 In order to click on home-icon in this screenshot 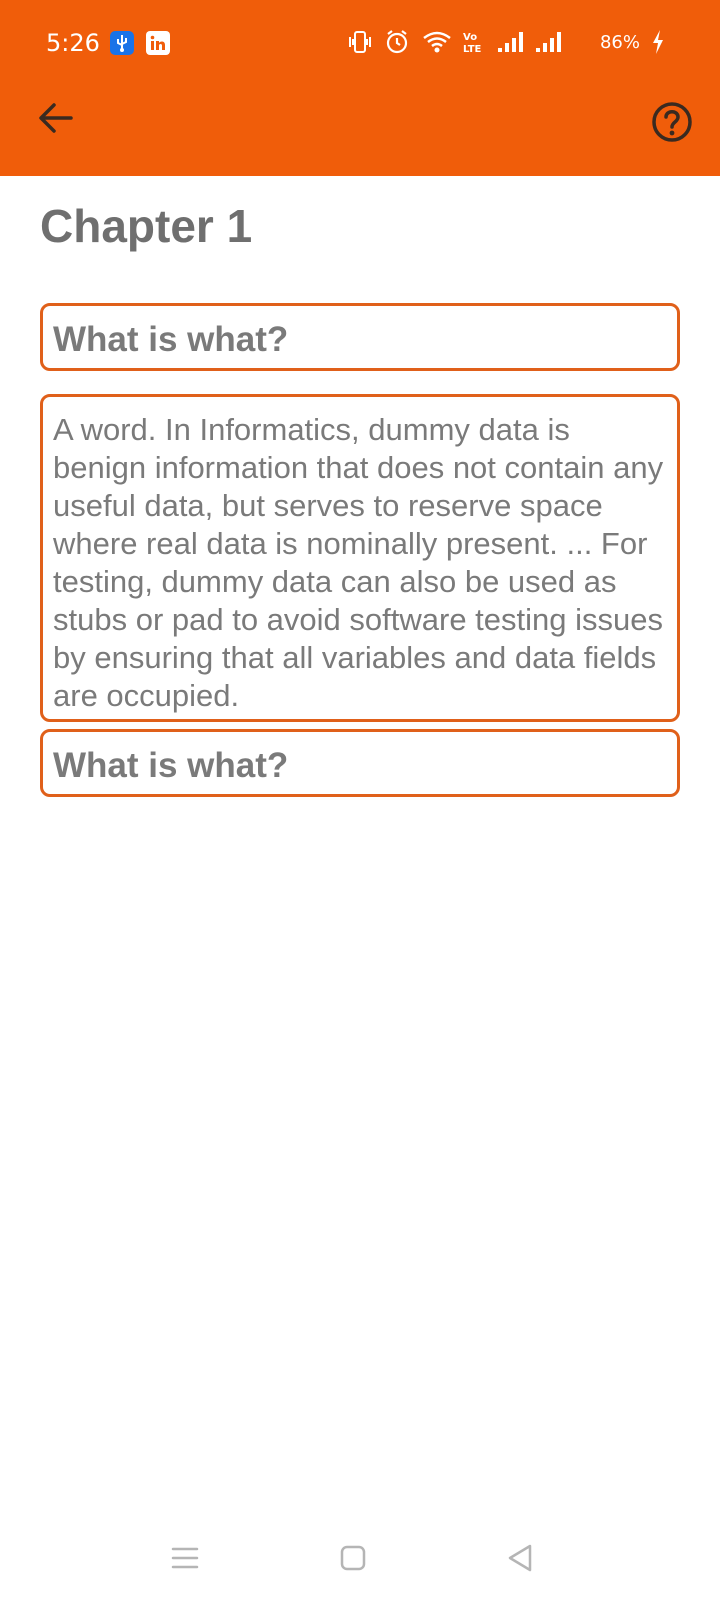, I will do `click(353, 1558)`.